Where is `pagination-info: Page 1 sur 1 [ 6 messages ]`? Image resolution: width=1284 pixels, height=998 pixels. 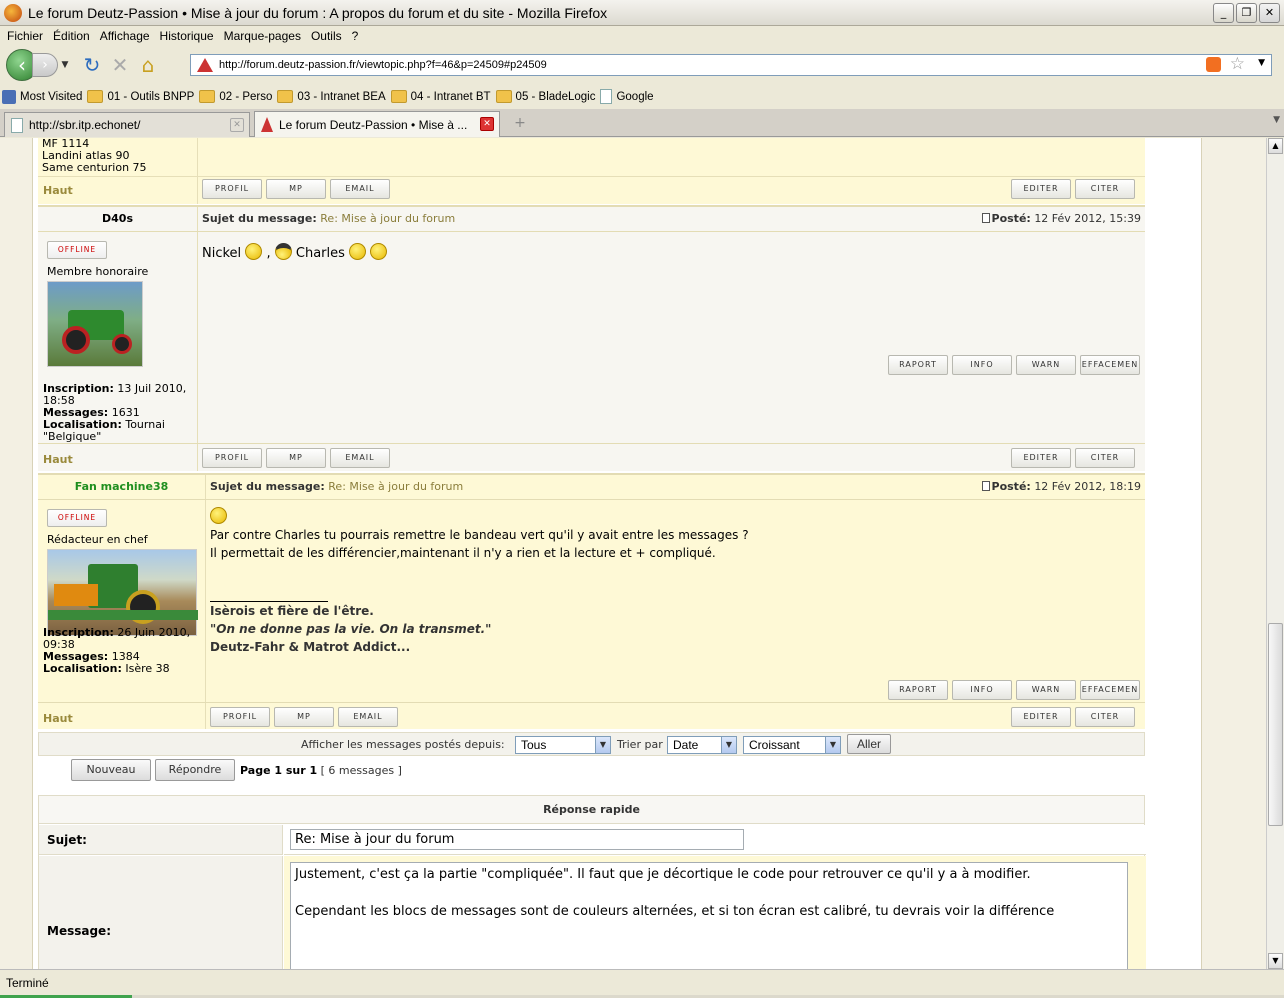 pagination-info: Page 1 sur 1 [ 6 messages ] is located at coordinates (321, 770).